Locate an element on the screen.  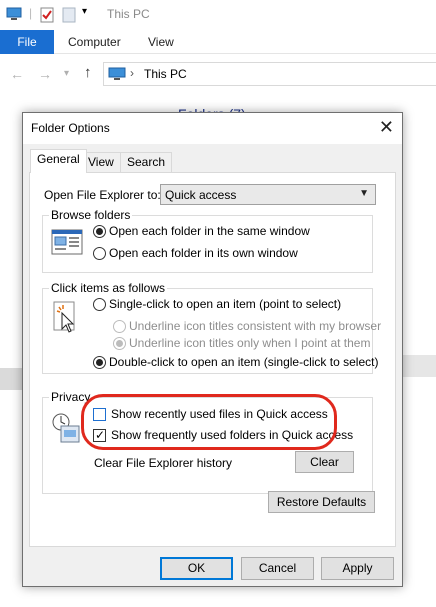
chevron-down-icon: ▼ is located at coordinates (364, 193).